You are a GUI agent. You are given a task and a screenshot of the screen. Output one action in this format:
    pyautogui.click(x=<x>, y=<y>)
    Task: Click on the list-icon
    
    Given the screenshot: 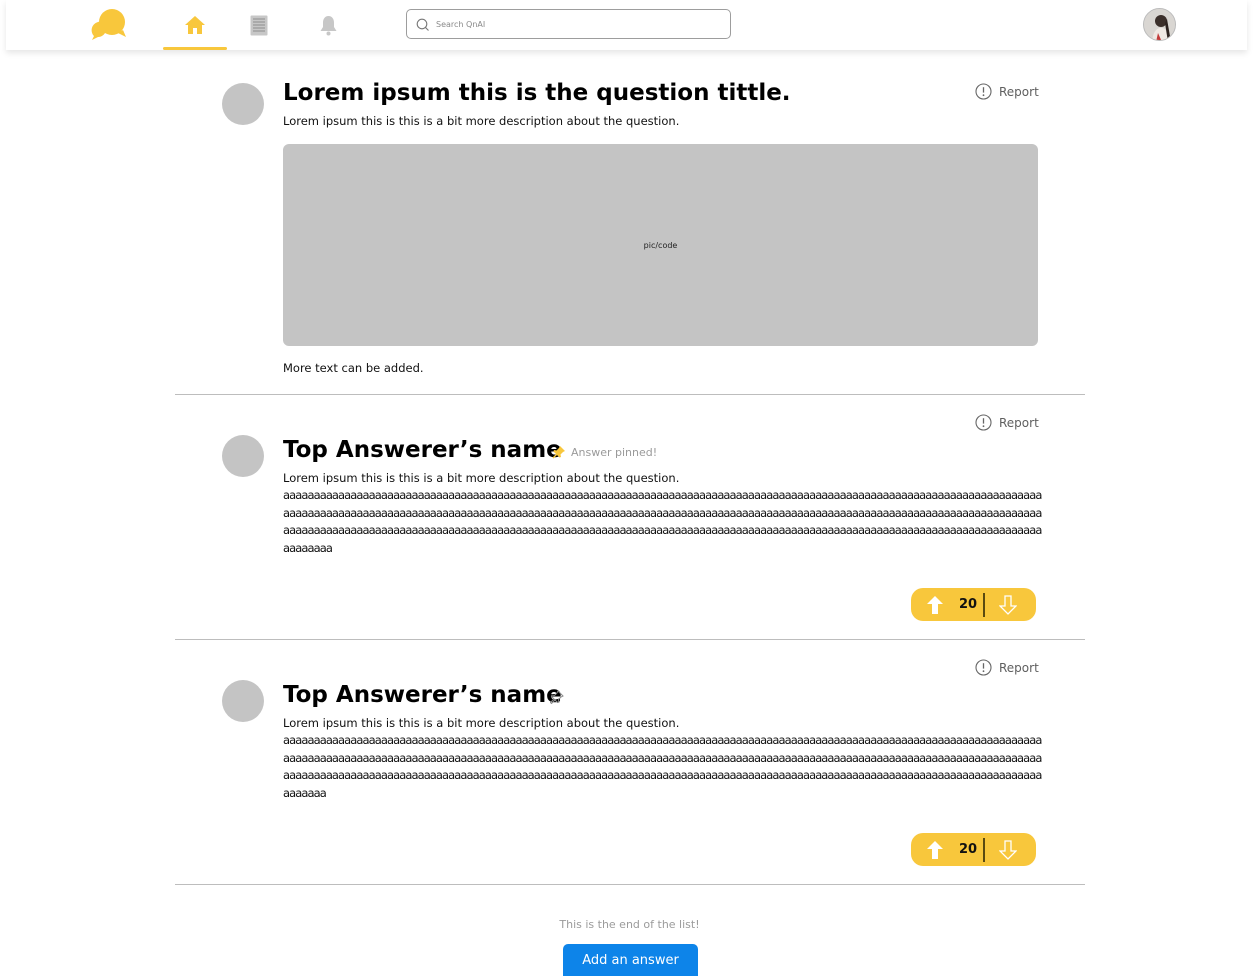 What is the action you would take?
    pyautogui.click(x=259, y=25)
    